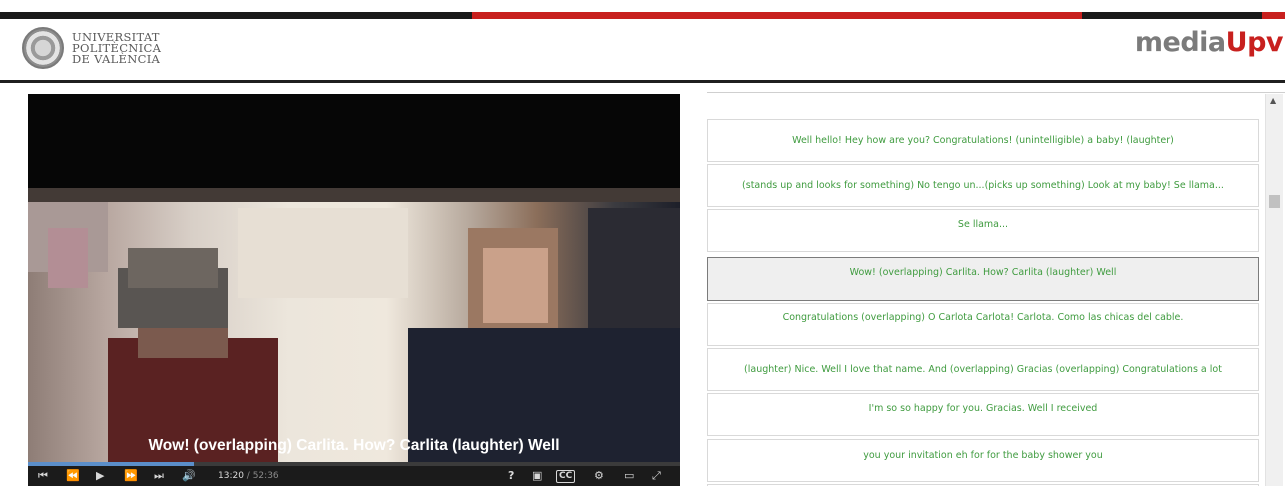 The image size is (1285, 486). Describe the element at coordinates (159, 476) in the screenshot. I see `skip-forward-icon: ⏭` at that location.